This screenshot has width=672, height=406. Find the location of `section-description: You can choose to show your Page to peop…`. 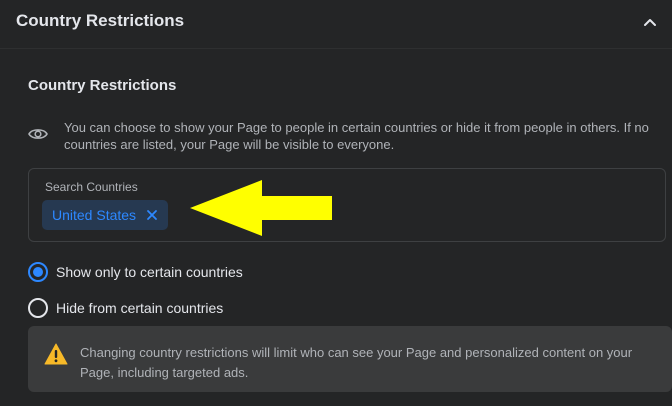

section-description: You can choose to show your Page to peop… is located at coordinates (356, 136).